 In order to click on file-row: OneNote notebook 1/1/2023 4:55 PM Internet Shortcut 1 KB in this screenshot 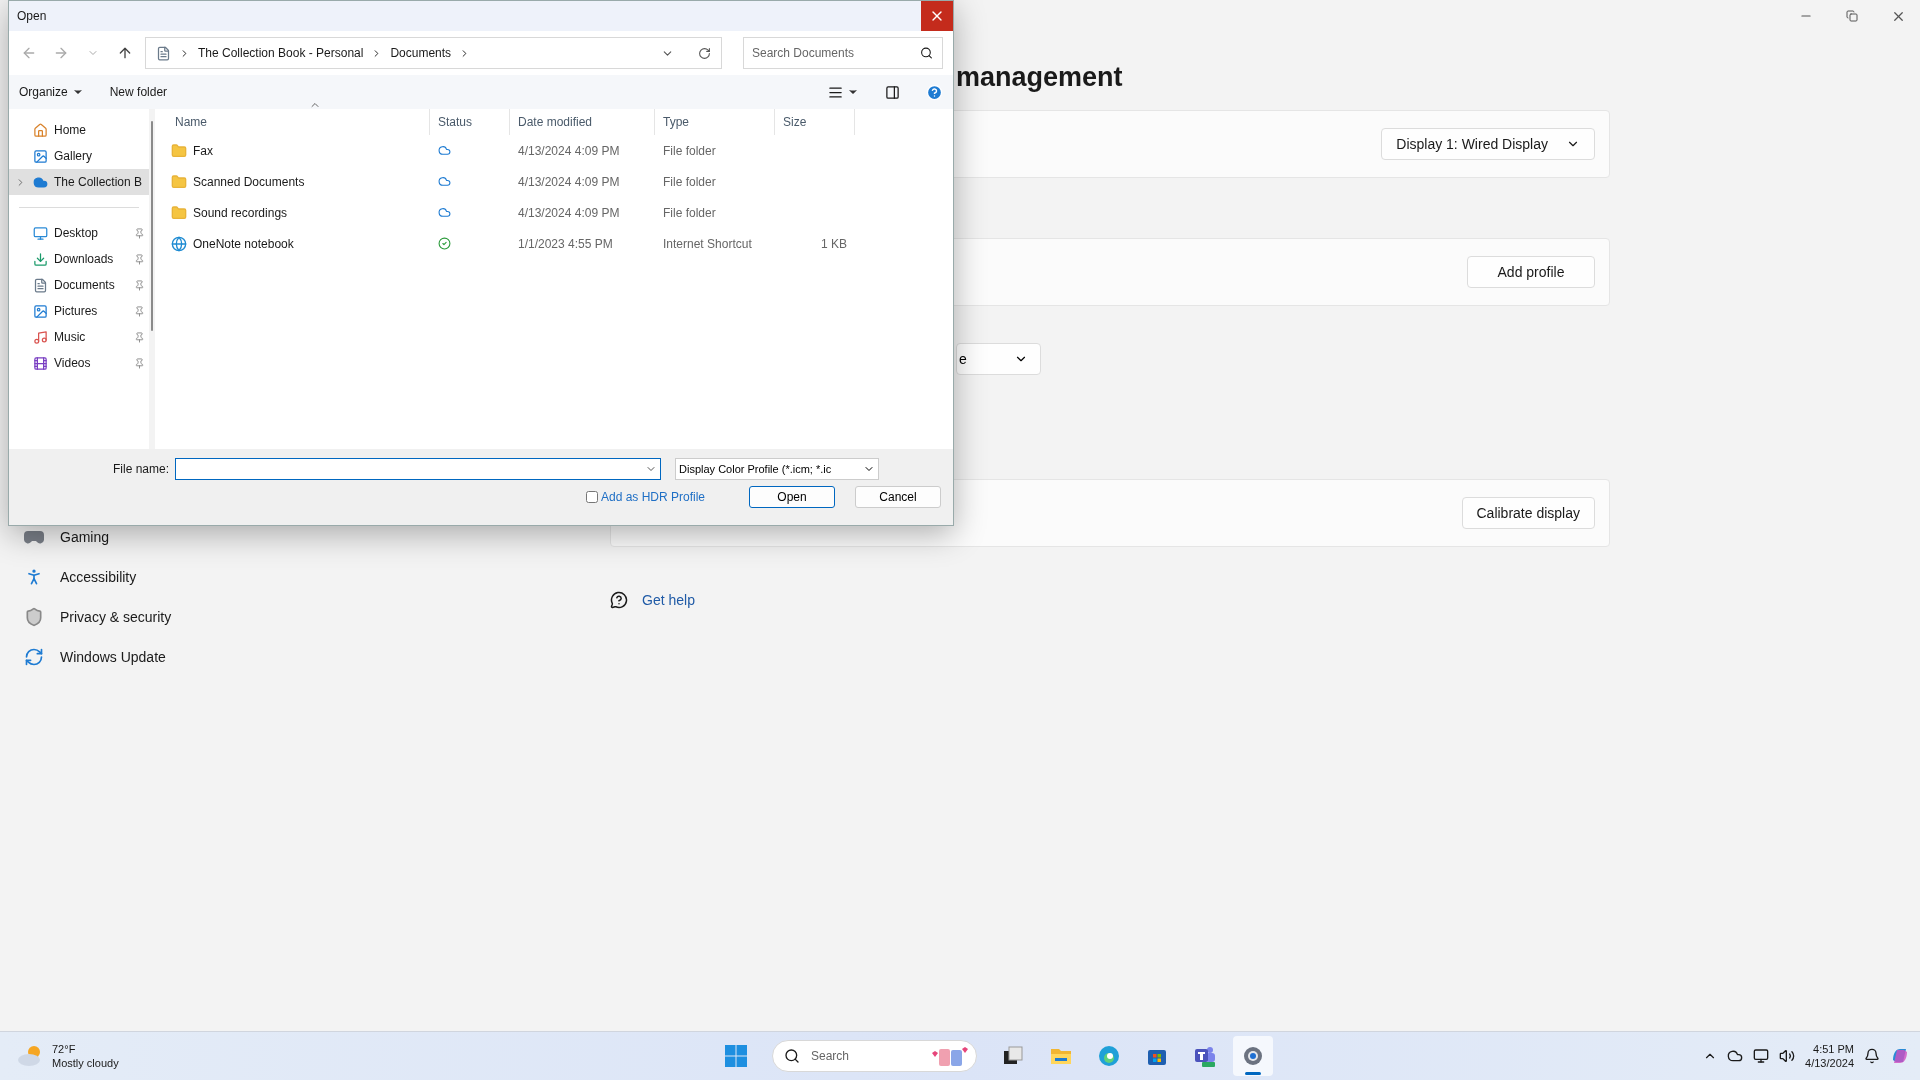, I will do `click(560, 243)`.